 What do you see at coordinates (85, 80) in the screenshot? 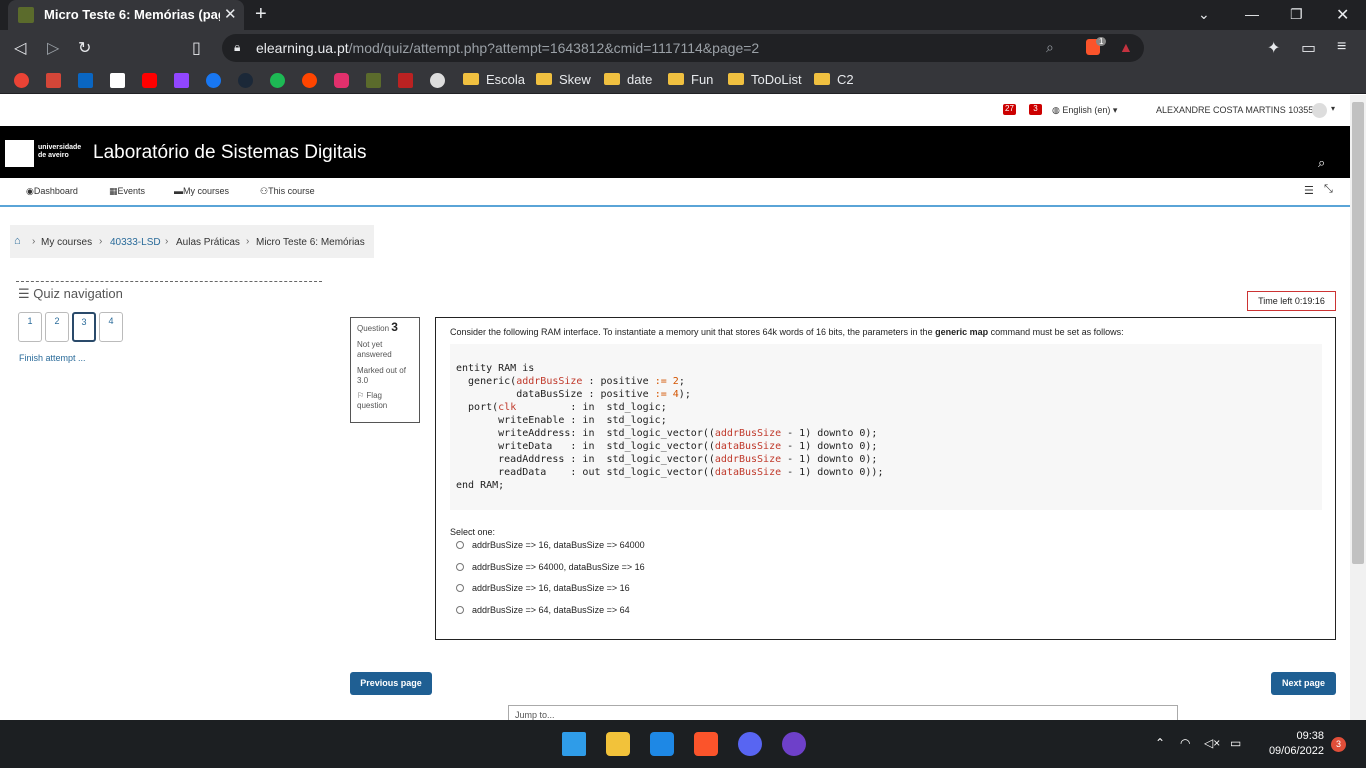
I see `outlook-icon` at bounding box center [85, 80].